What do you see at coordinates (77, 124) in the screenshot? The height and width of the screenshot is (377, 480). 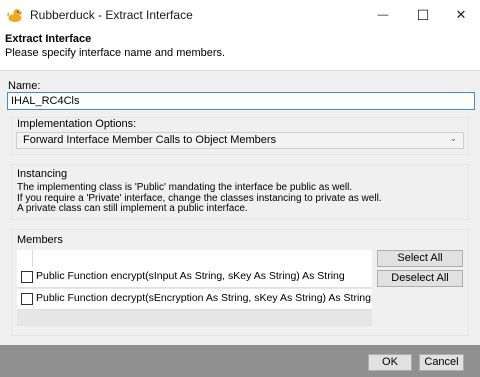 I see `implementation-options-label: Implementation Options:` at bounding box center [77, 124].